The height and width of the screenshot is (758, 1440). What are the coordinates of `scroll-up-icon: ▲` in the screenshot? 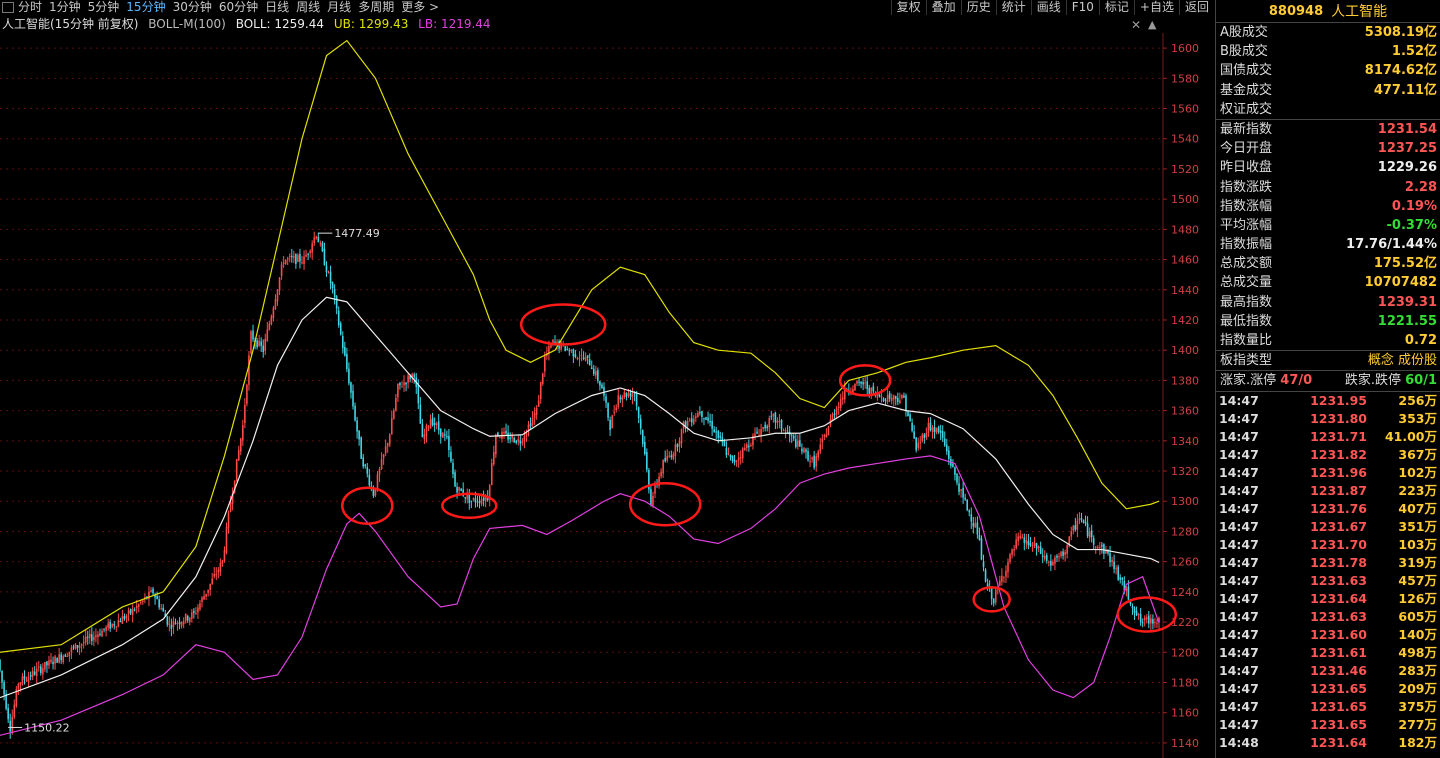 It's located at (1152, 24).